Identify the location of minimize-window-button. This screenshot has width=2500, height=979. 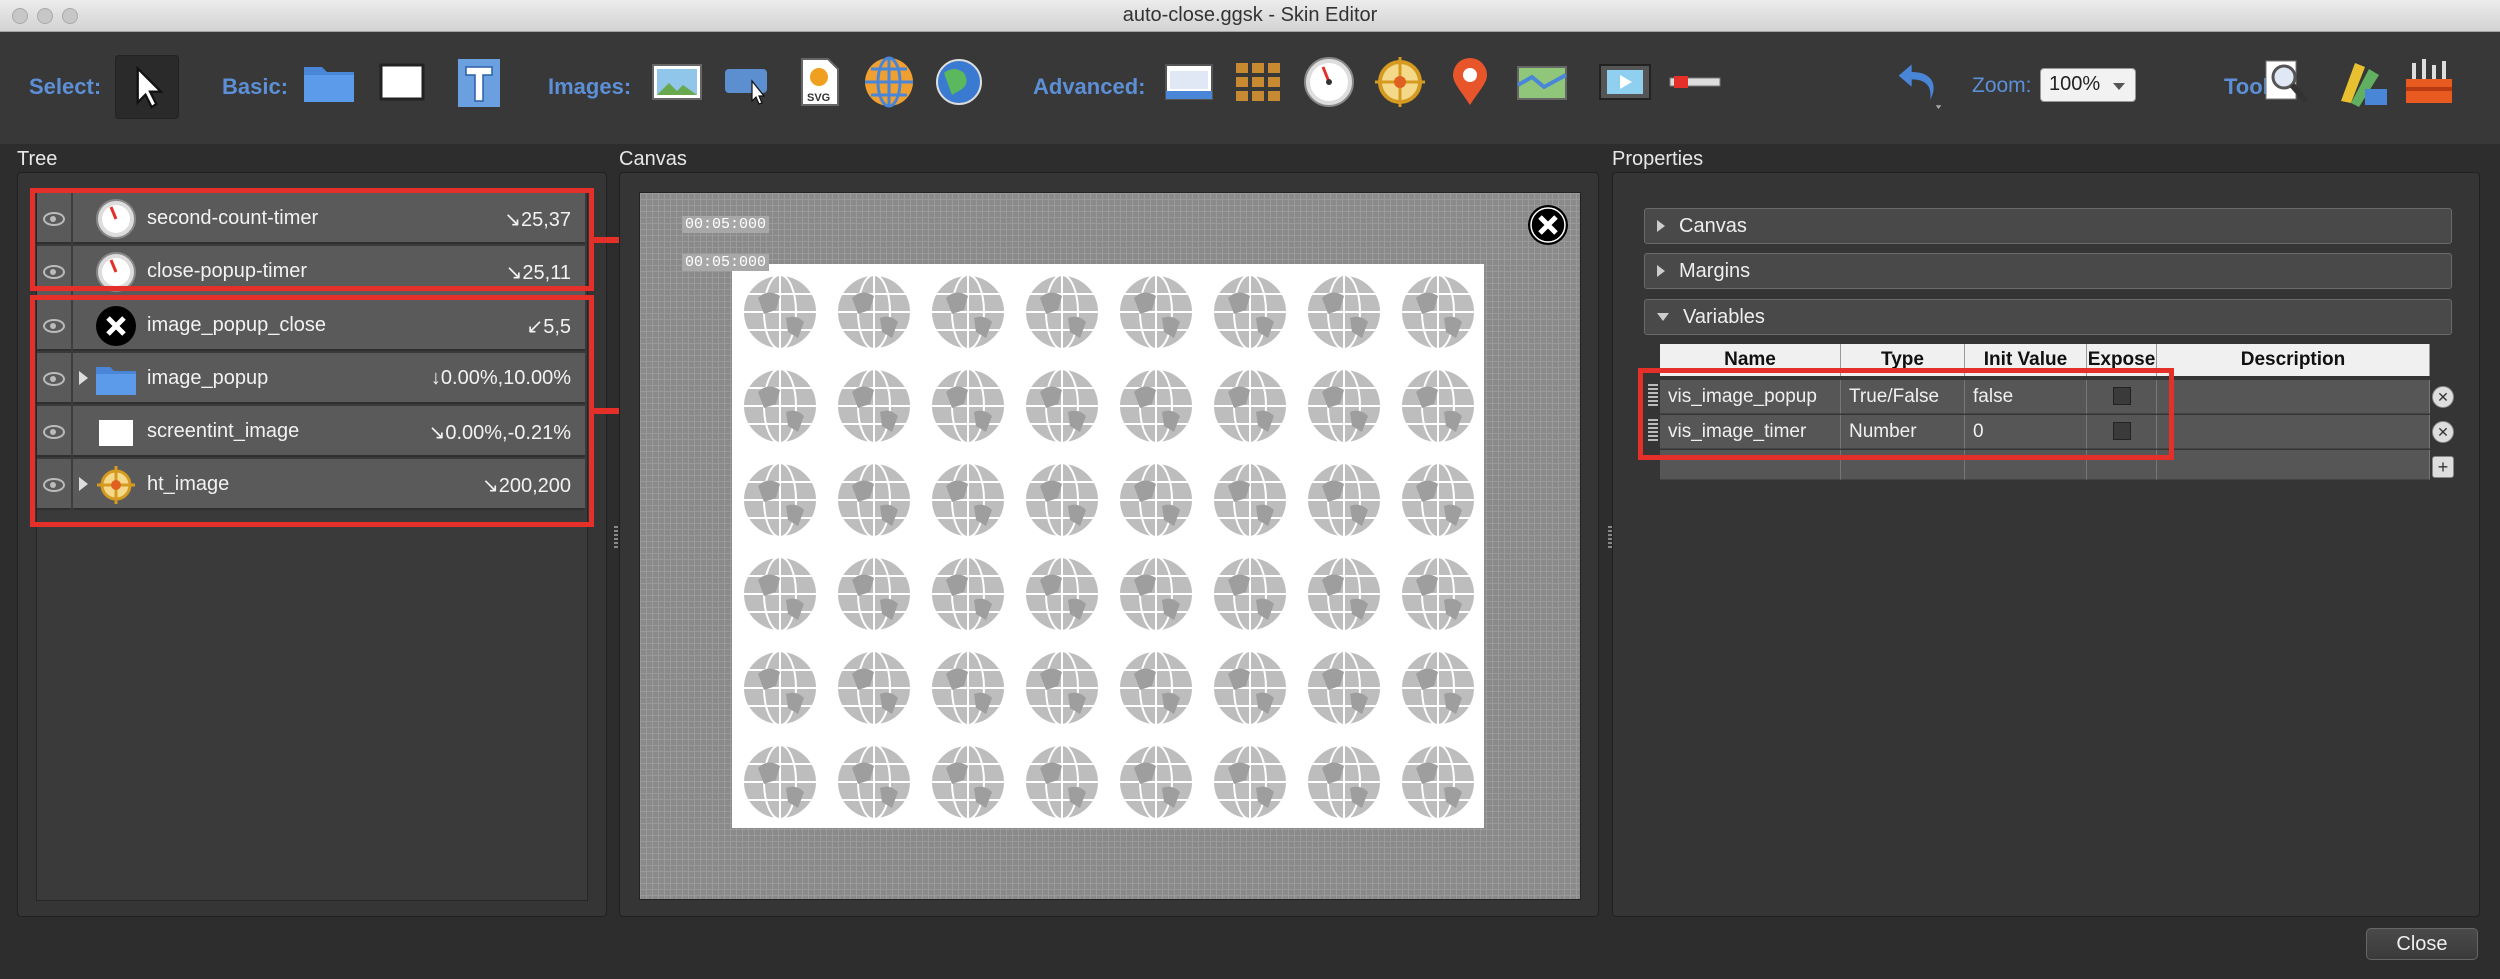
(45, 16).